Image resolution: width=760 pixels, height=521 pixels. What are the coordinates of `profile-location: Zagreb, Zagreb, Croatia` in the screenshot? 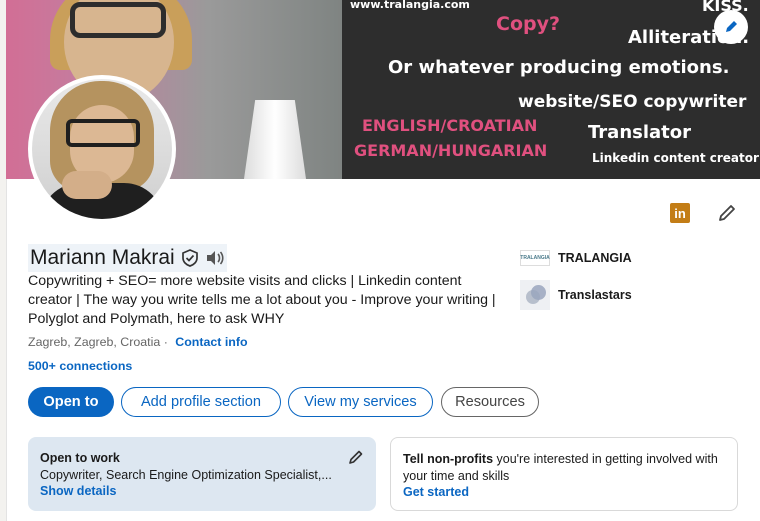 It's located at (94, 342).